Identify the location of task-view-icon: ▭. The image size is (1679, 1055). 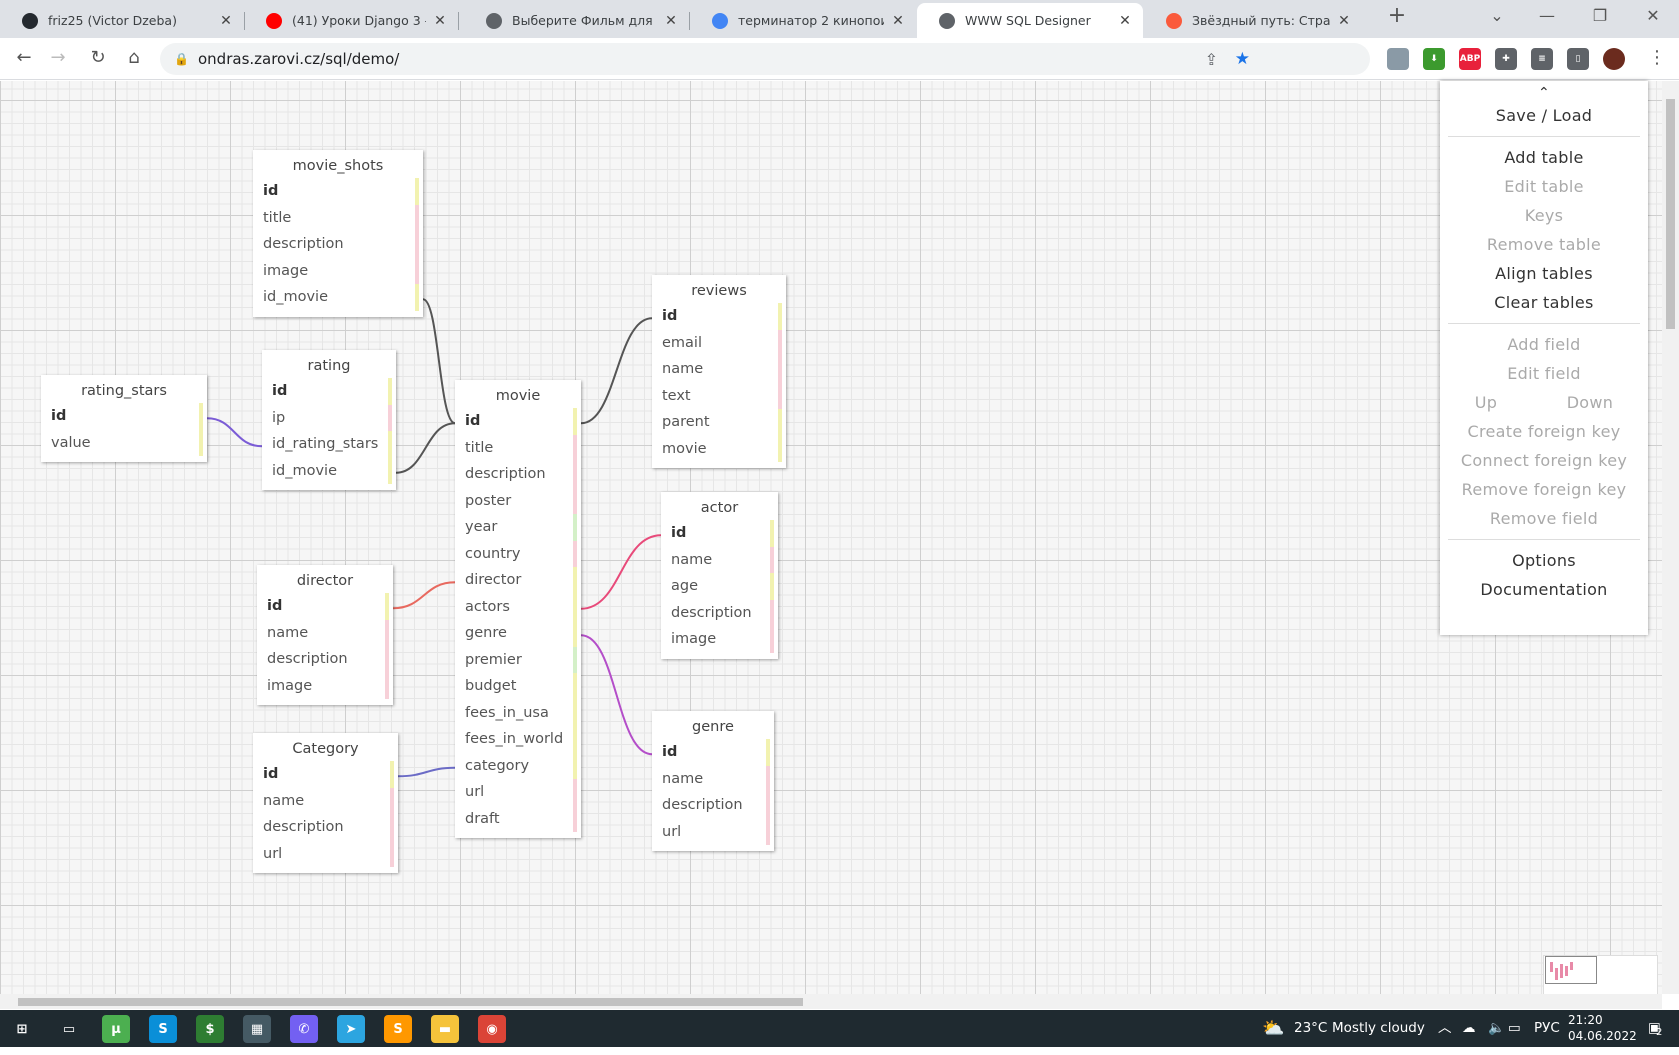
(69, 1029).